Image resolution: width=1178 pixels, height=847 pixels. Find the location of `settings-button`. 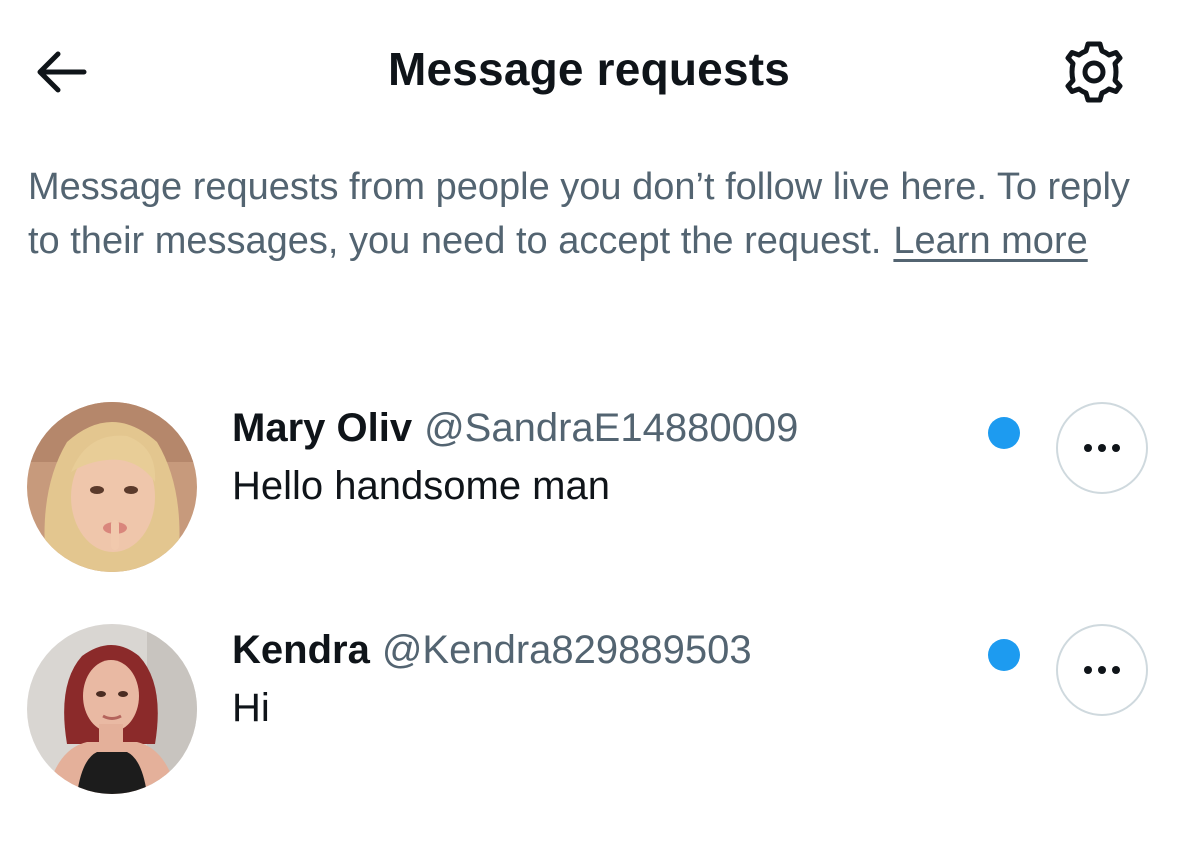

settings-button is located at coordinates (1094, 72).